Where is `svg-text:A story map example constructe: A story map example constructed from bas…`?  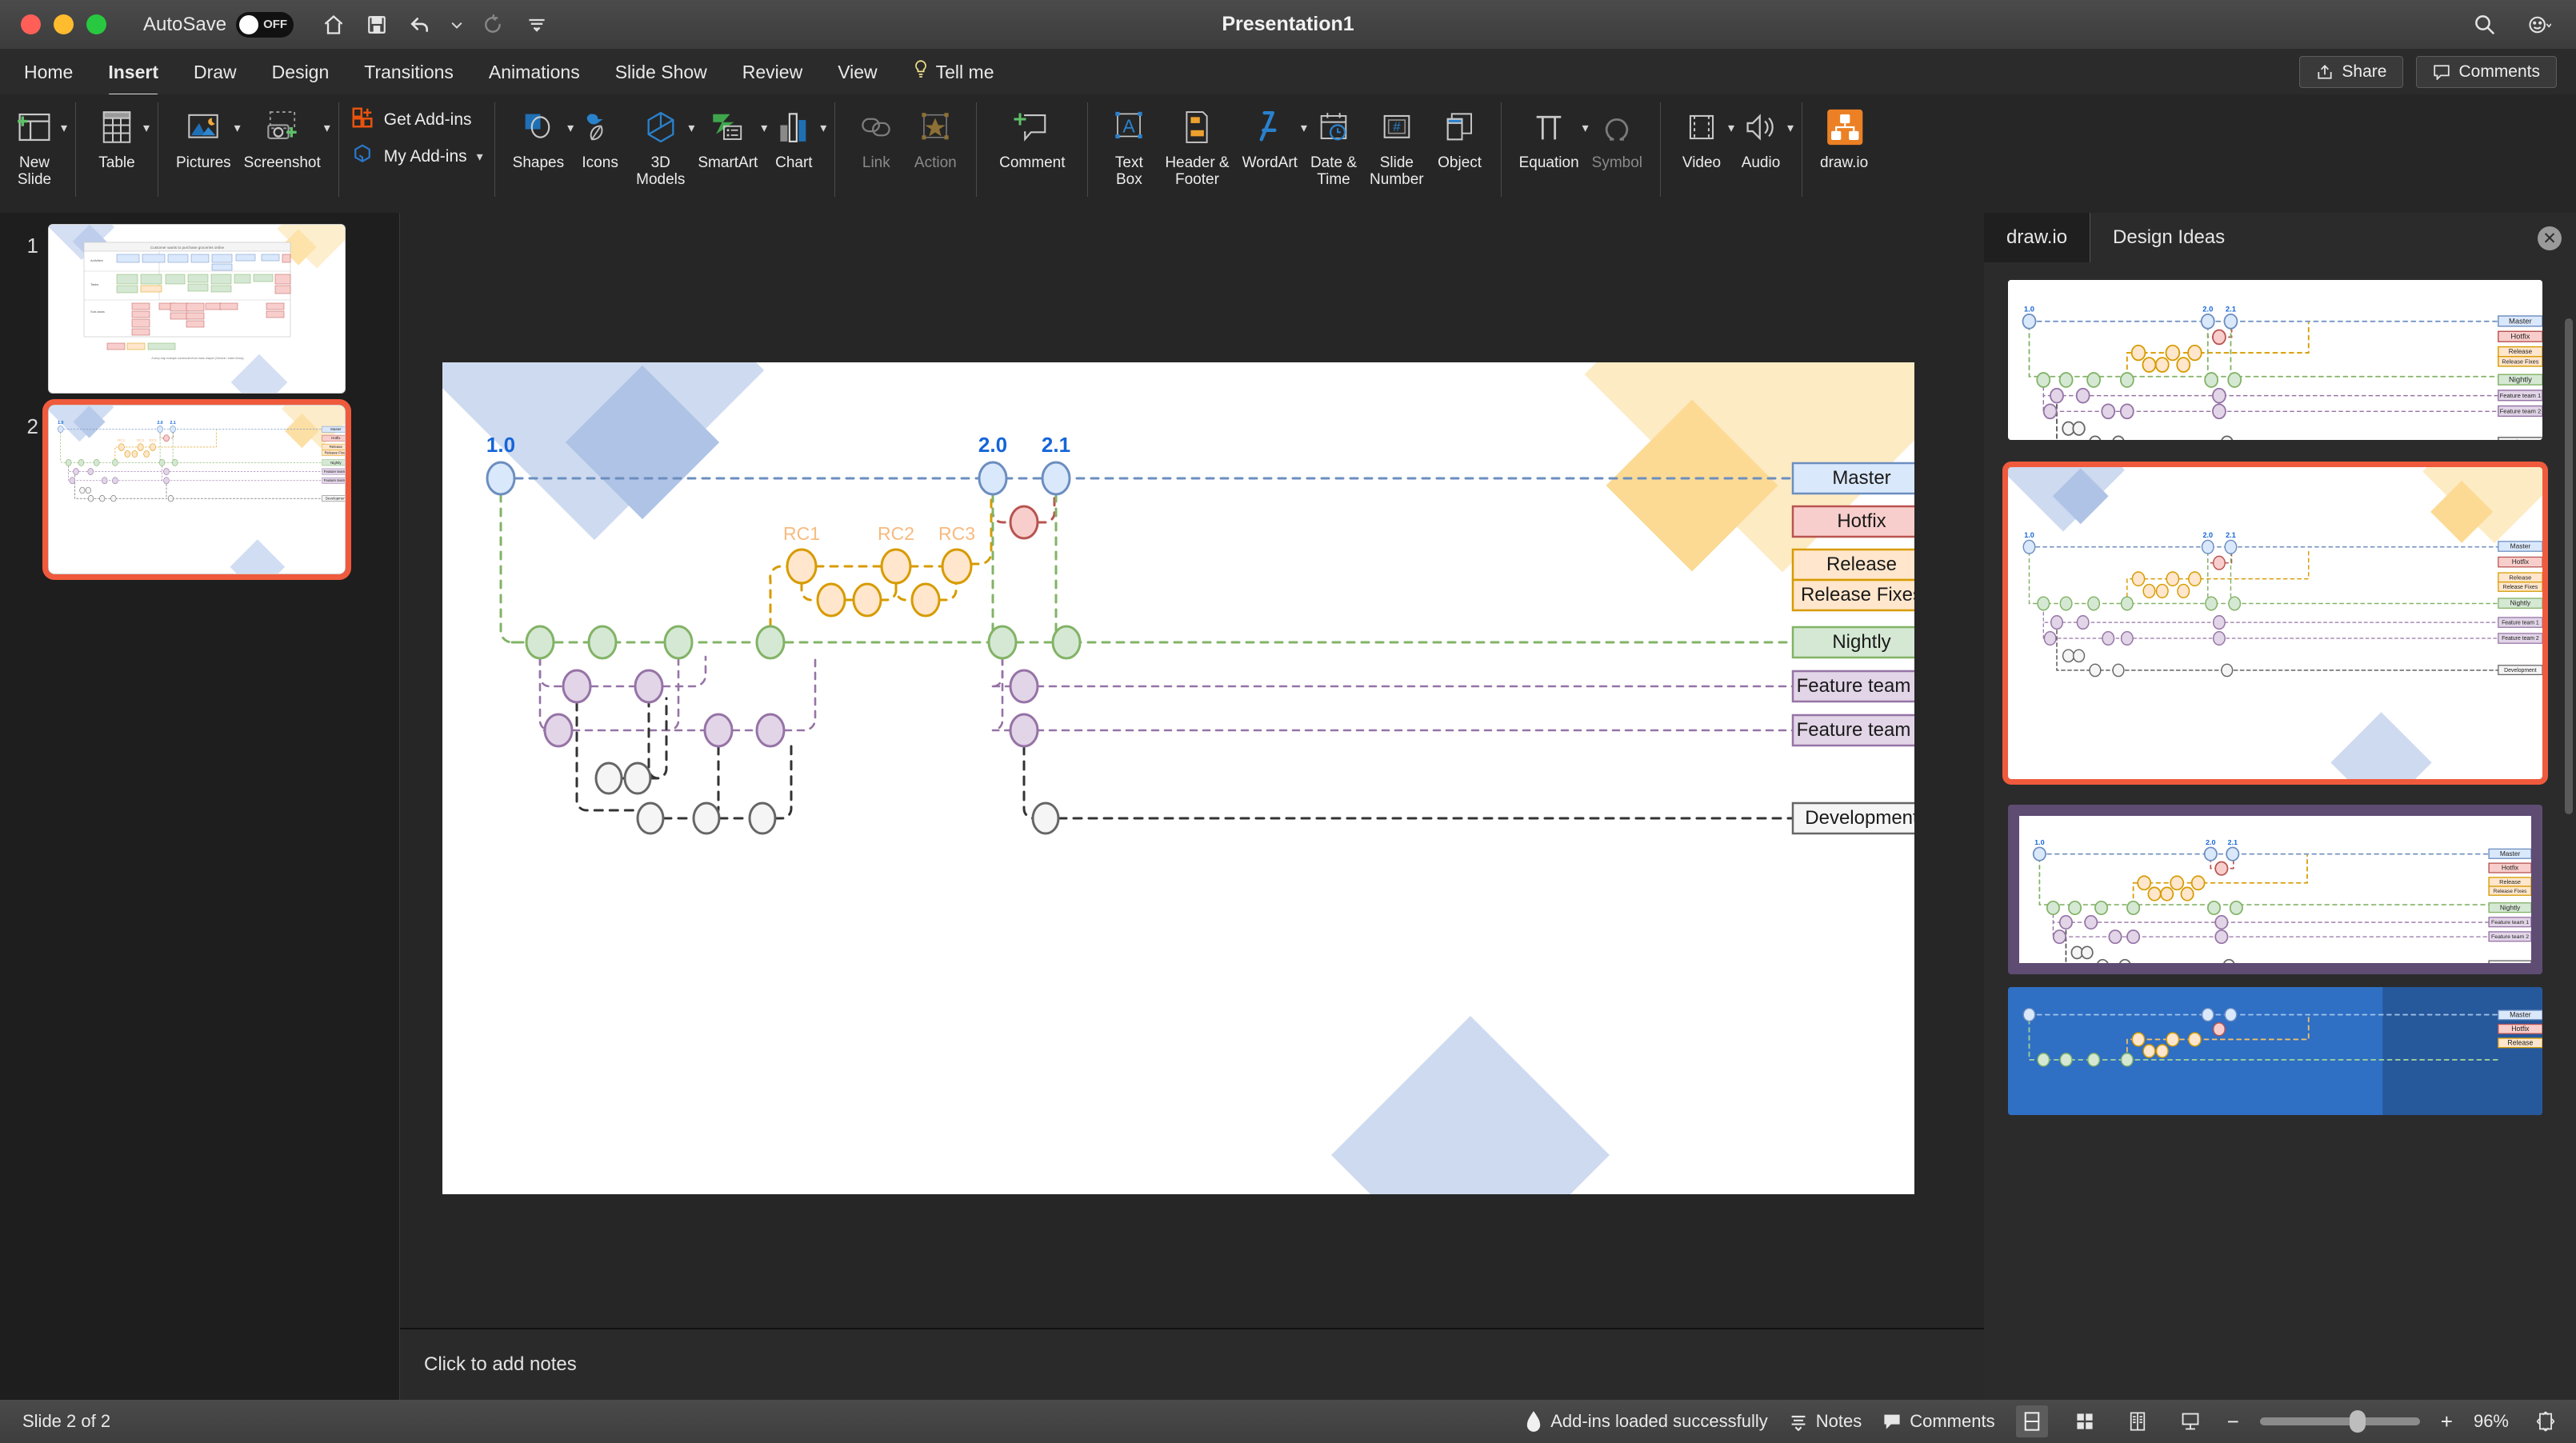 svg-text:A story map example constructe: A story map example constructed from bas… is located at coordinates (197, 358).